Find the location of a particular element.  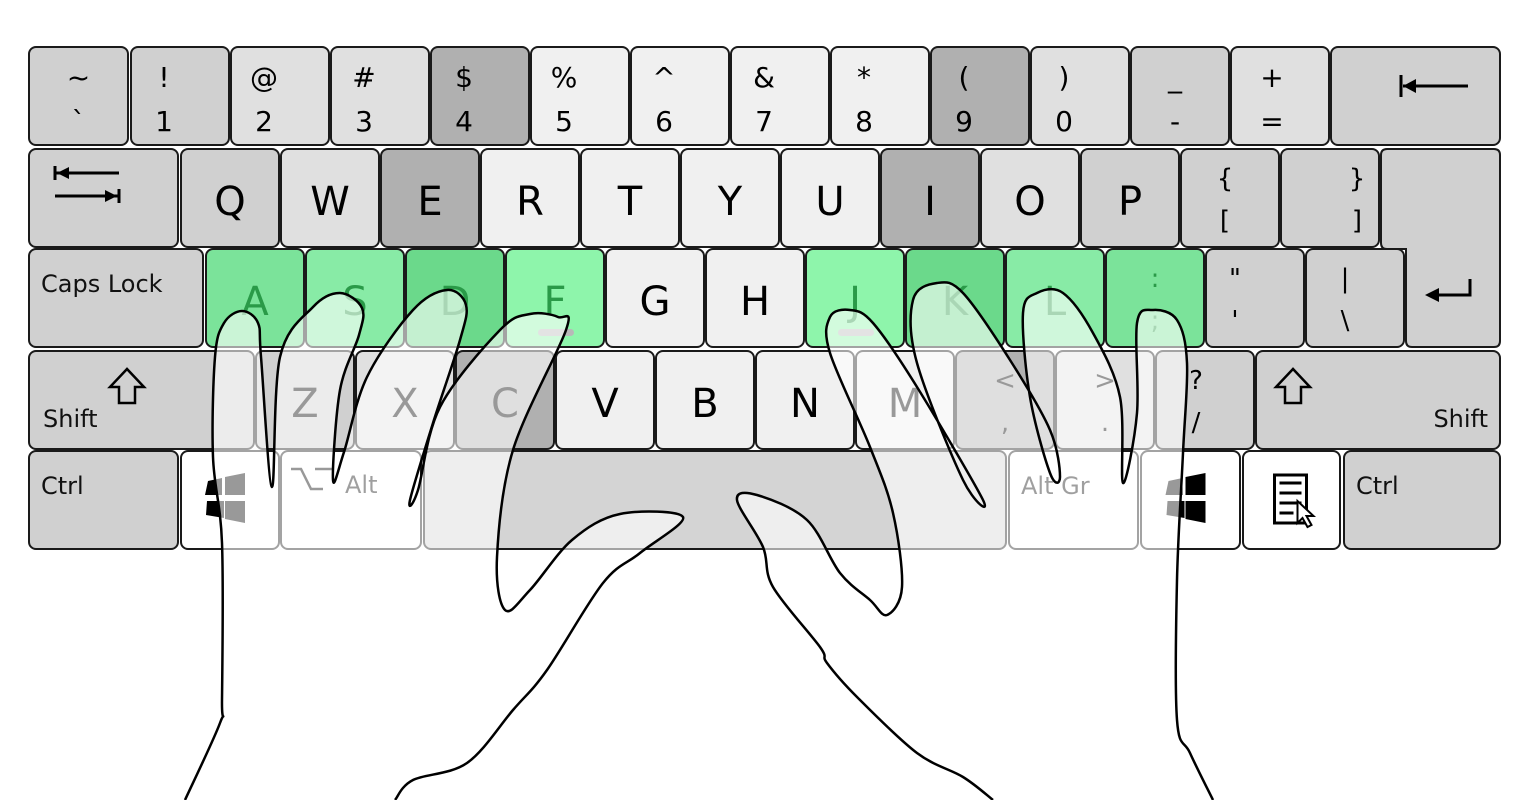

key-legend: 5 is located at coordinates (564, 121).